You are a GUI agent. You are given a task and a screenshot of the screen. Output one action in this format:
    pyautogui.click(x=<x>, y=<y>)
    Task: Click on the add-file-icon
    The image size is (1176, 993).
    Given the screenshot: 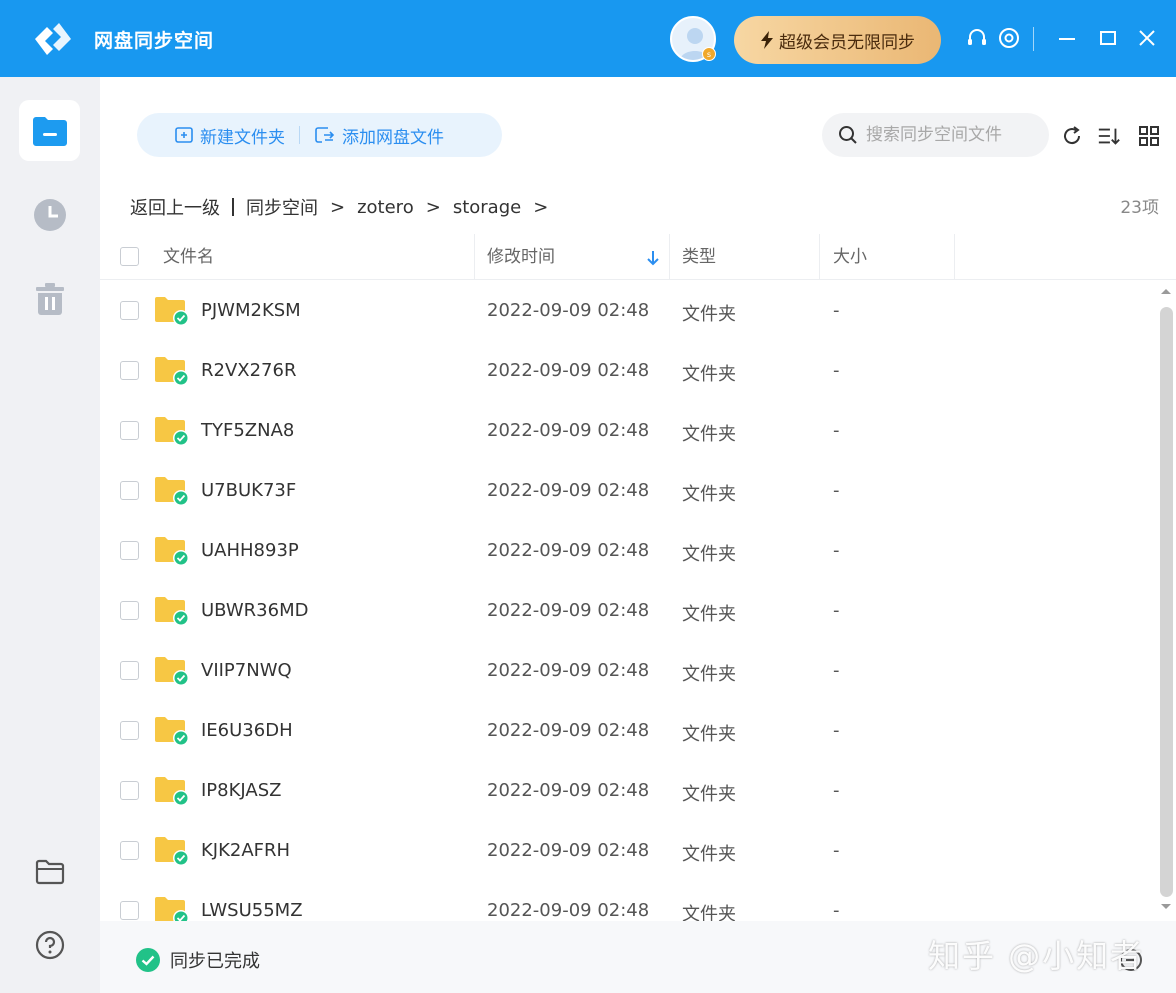 What is the action you would take?
    pyautogui.click(x=325, y=135)
    